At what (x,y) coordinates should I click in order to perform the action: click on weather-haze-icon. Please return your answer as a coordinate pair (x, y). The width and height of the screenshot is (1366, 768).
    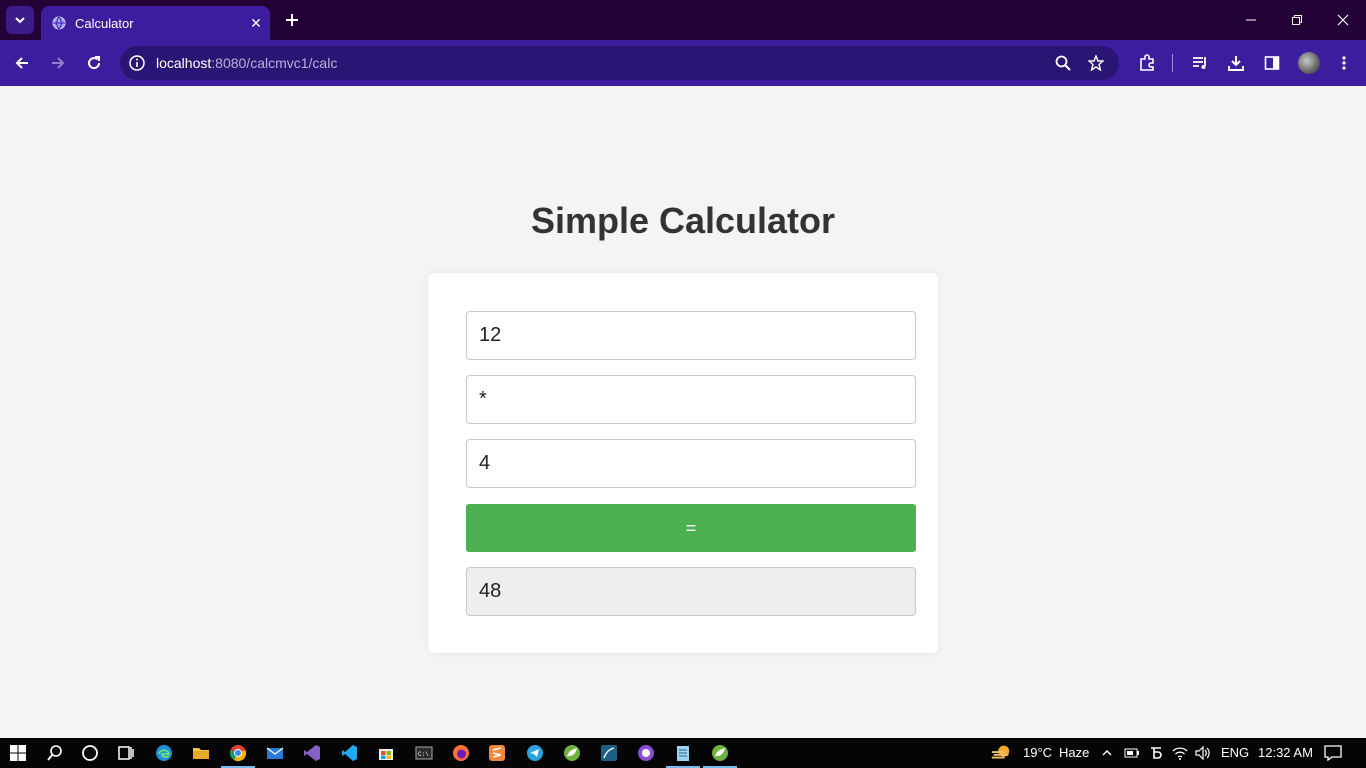
    Looking at the image, I should click on (1001, 753).